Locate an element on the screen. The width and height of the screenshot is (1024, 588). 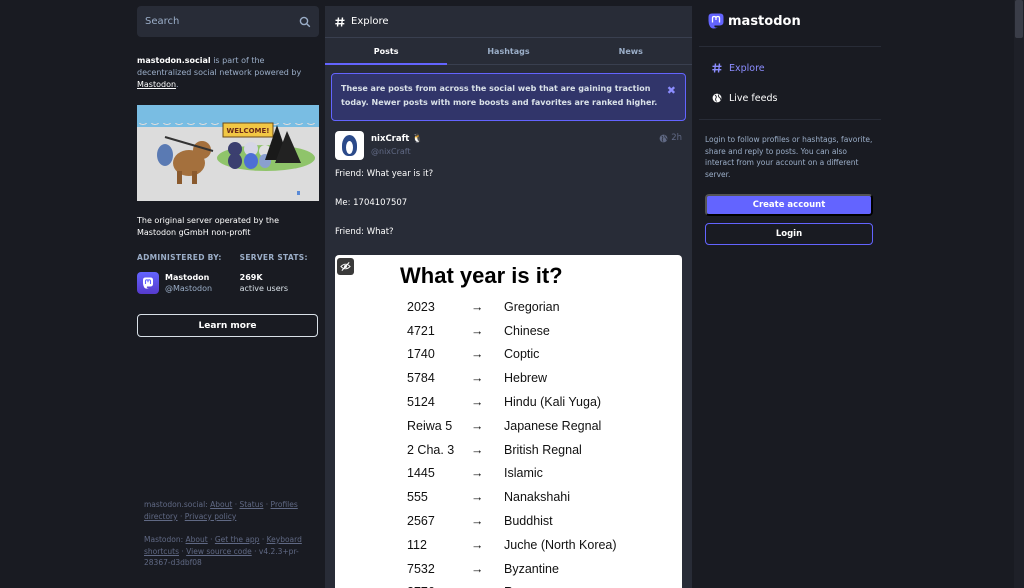
calendar-name: Coptic is located at coordinates (522, 354).